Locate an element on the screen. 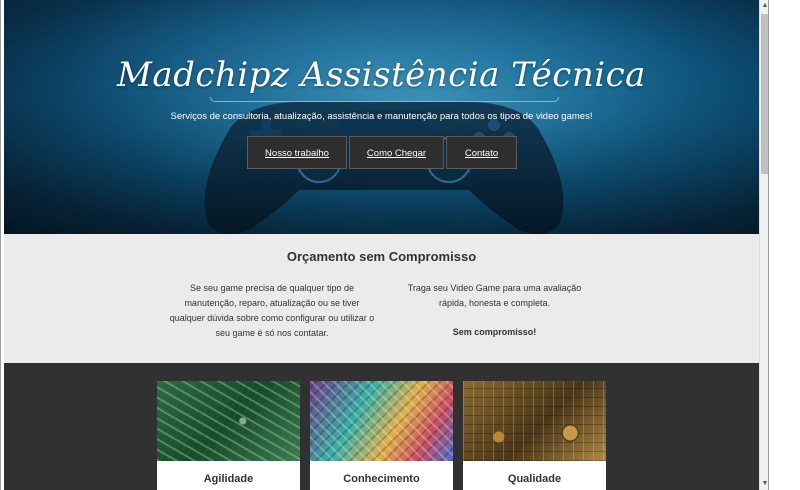 Image resolution: width=800 pixels, height=490 pixels. nav-link-como-chegar: Como Chegar is located at coordinates (396, 152).